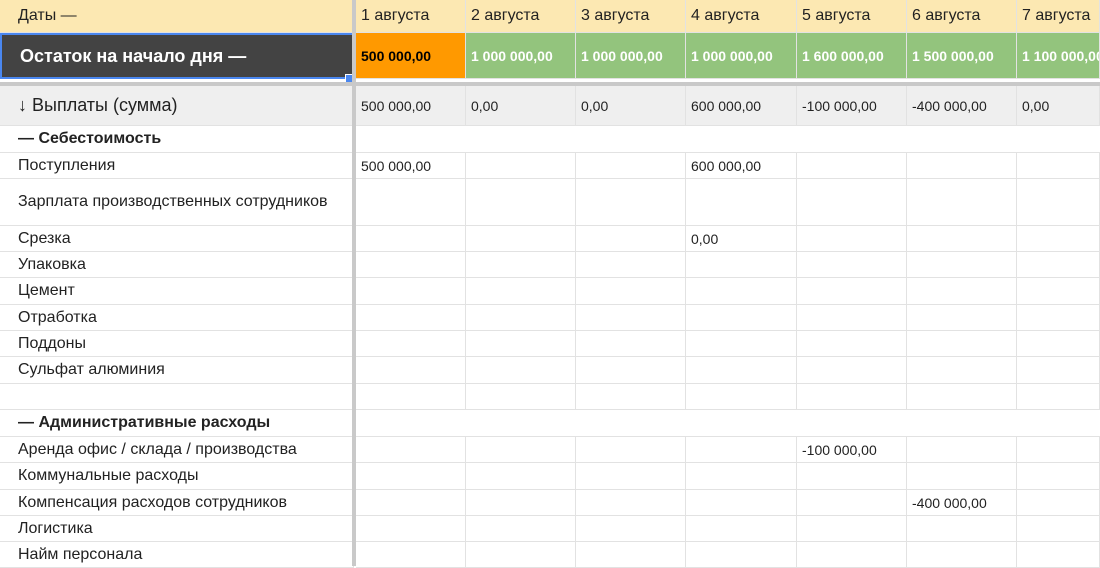  I want to click on payment-cell: -100 000,00, so click(852, 106).